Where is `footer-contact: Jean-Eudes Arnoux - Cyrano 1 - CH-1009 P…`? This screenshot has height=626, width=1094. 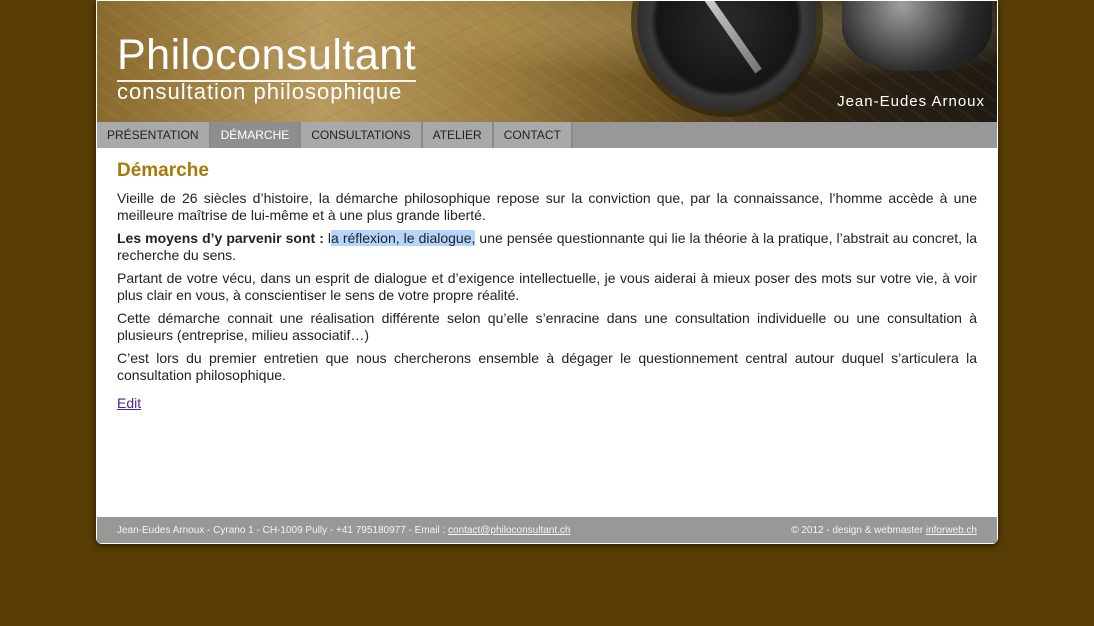
footer-contact: Jean-Eudes Arnoux - Cyrano 1 - CH-1009 P… is located at coordinates (343, 530).